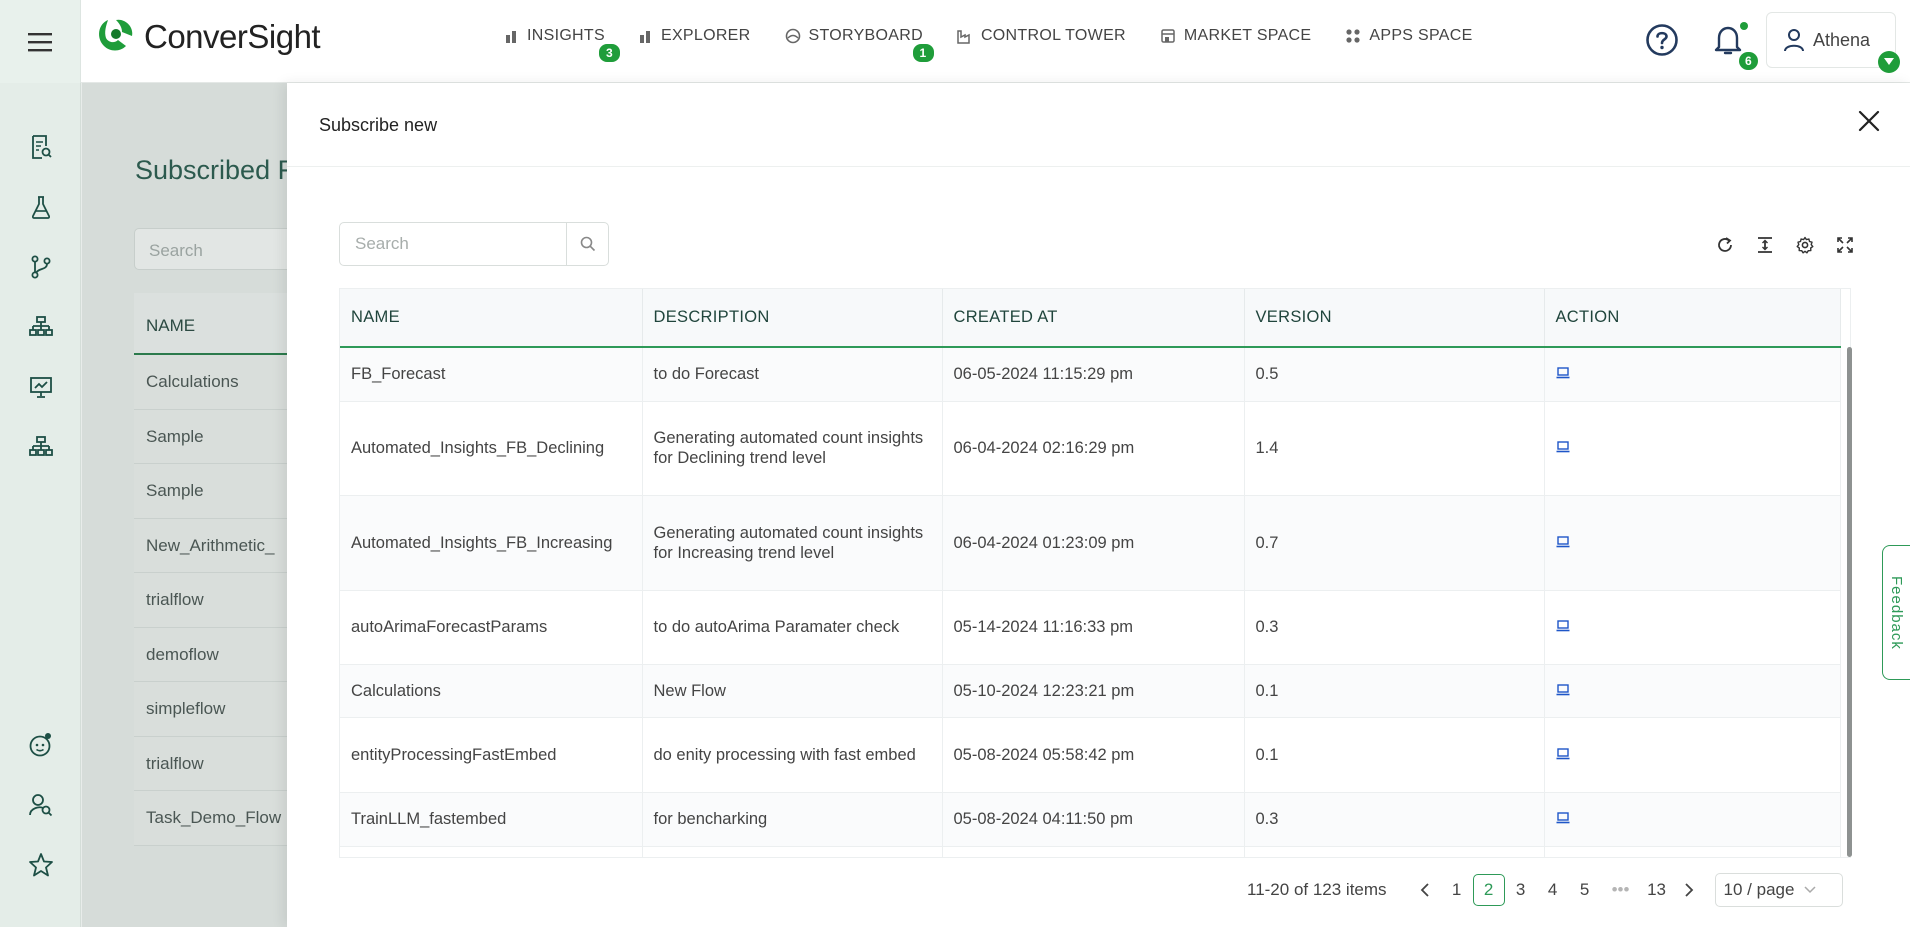  I want to click on cell-created-at: 06-05-2024 11:15:29 pm, so click(1093, 374).